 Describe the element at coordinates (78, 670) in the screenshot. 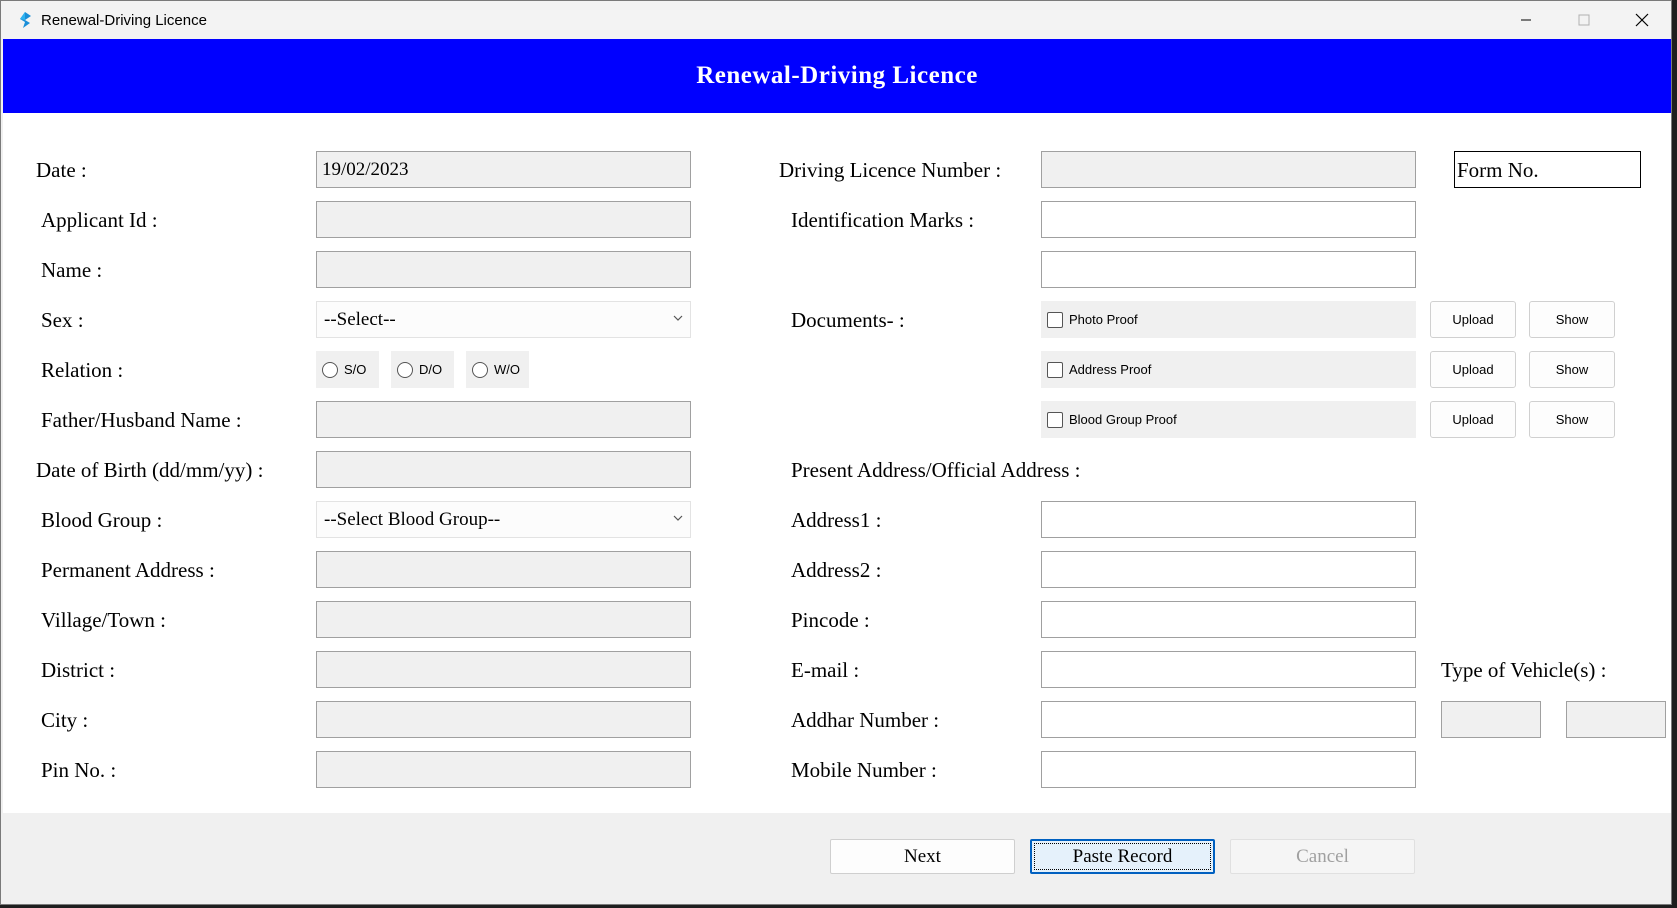

I see `district-label: District :` at that location.